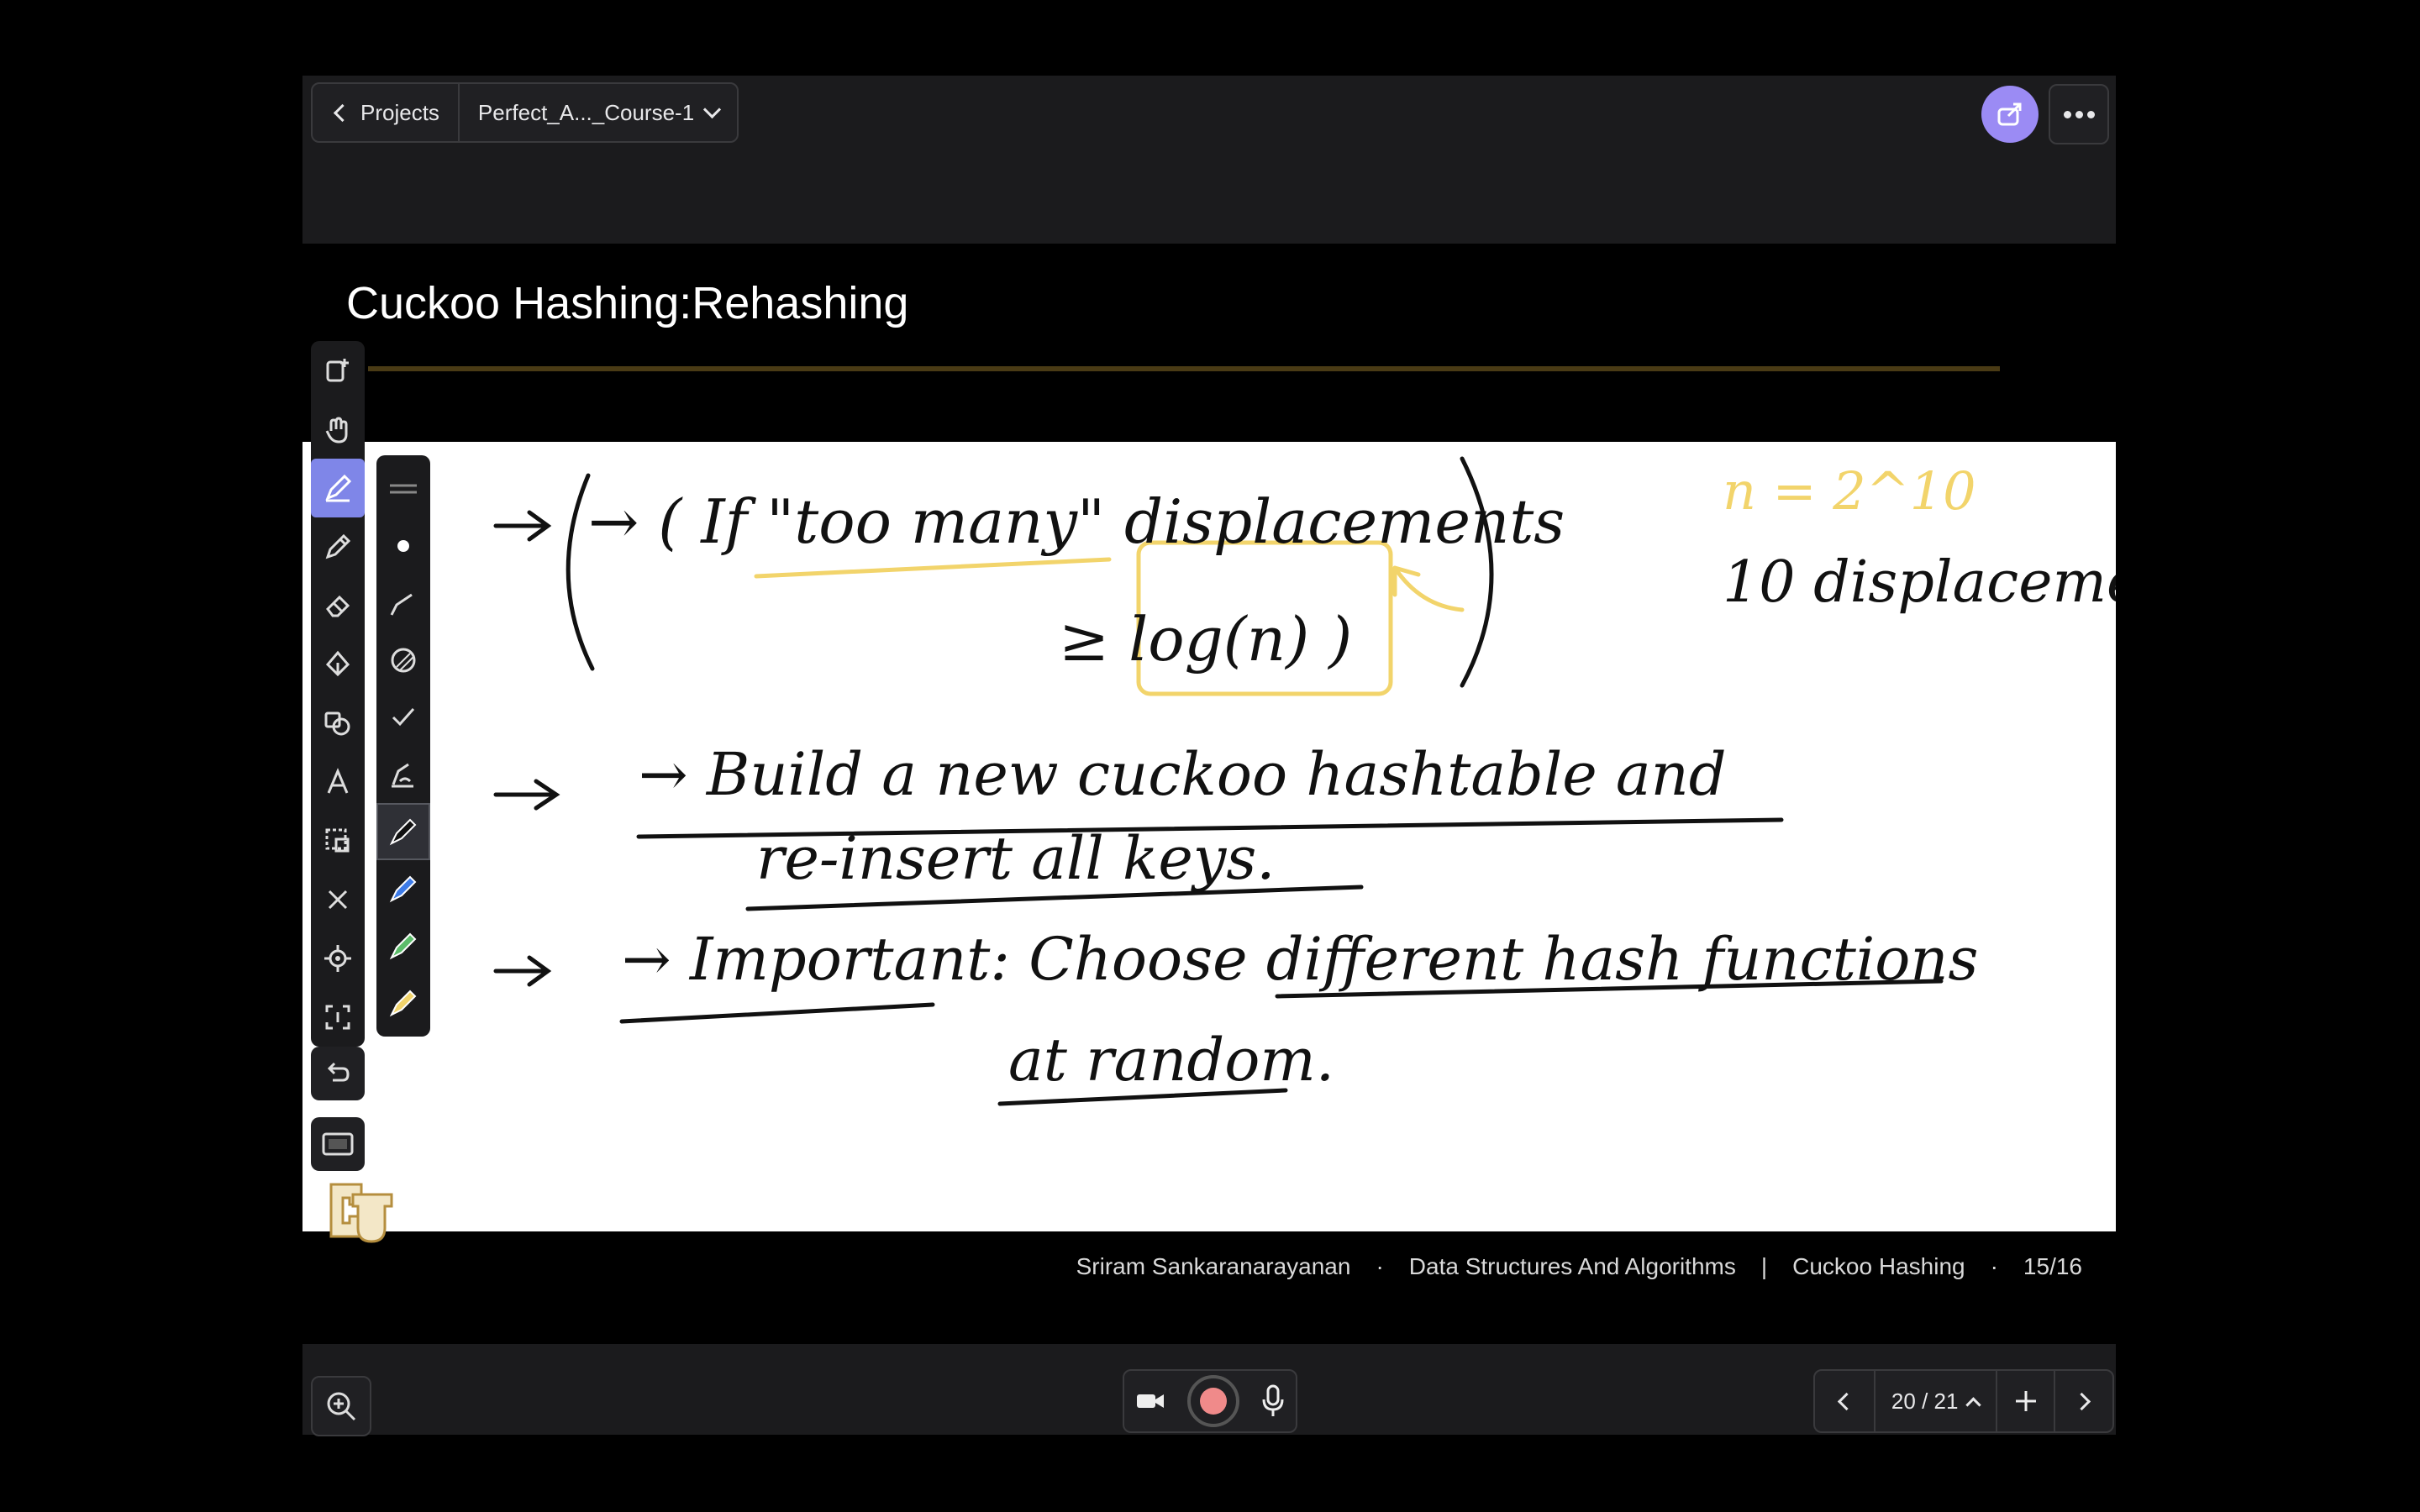  I want to click on chevron-right-icon, so click(2082, 1401).